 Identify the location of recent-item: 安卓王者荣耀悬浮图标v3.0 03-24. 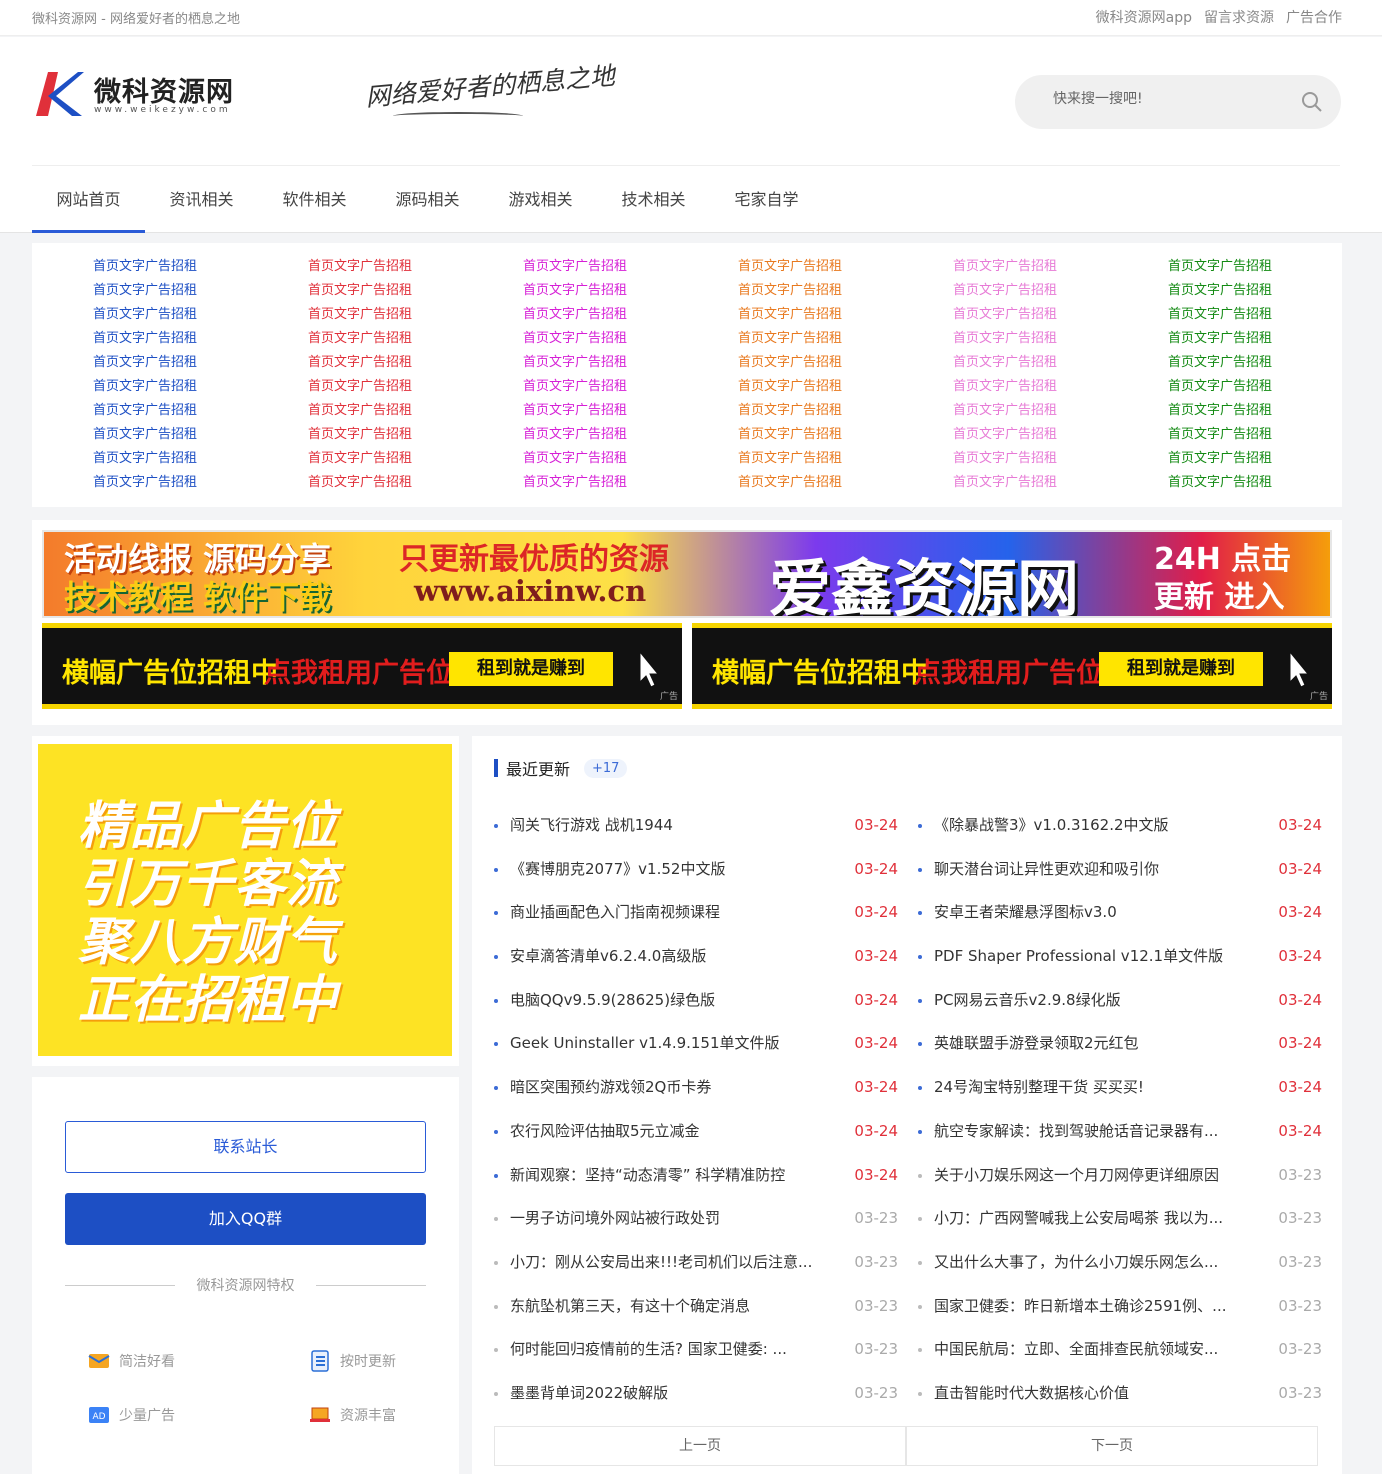
(1120, 913).